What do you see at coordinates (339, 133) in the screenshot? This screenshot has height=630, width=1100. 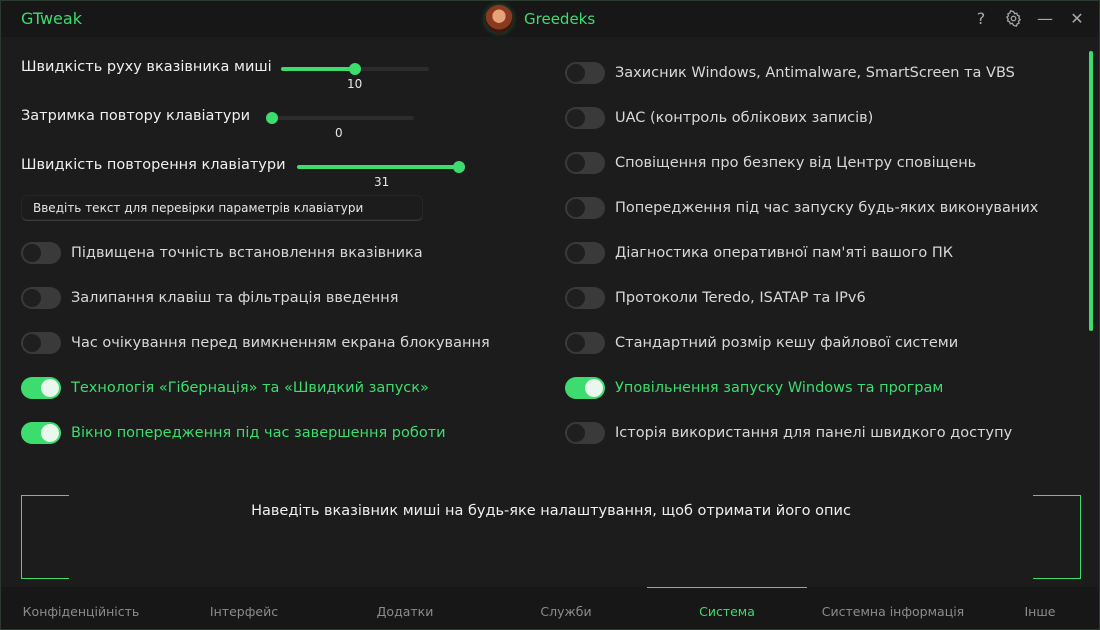 I see `key-repeat-delay-value: 0` at bounding box center [339, 133].